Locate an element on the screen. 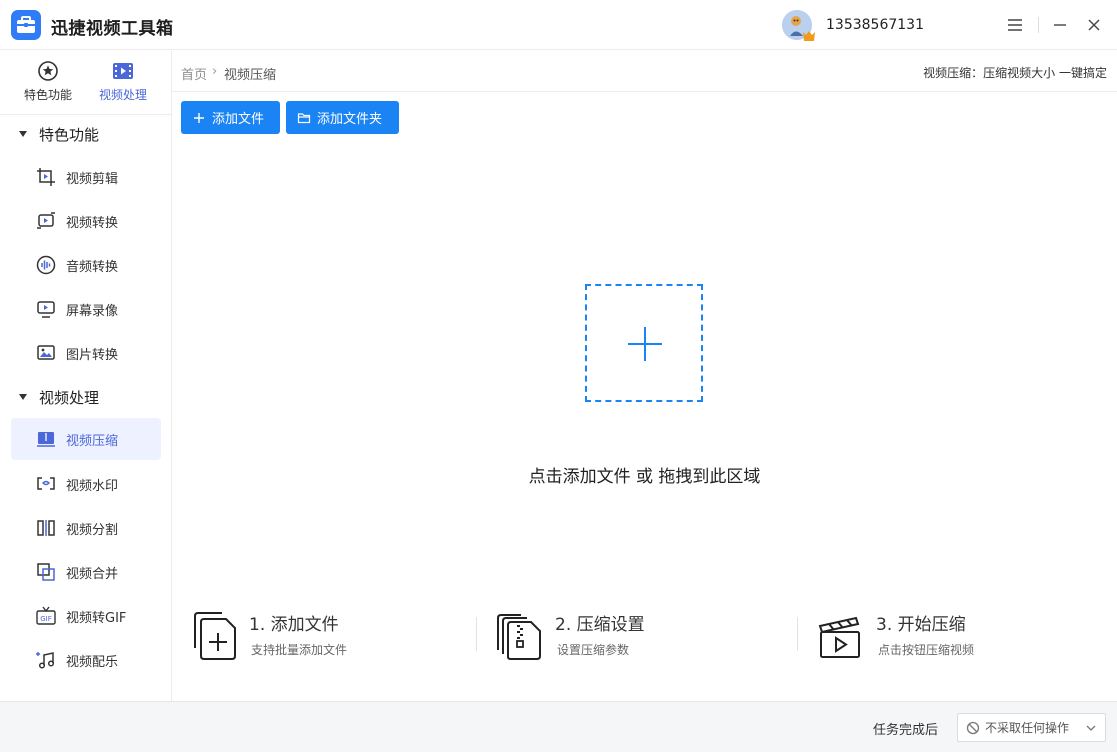  svg-text: GIF is located at coordinates (46, 619).